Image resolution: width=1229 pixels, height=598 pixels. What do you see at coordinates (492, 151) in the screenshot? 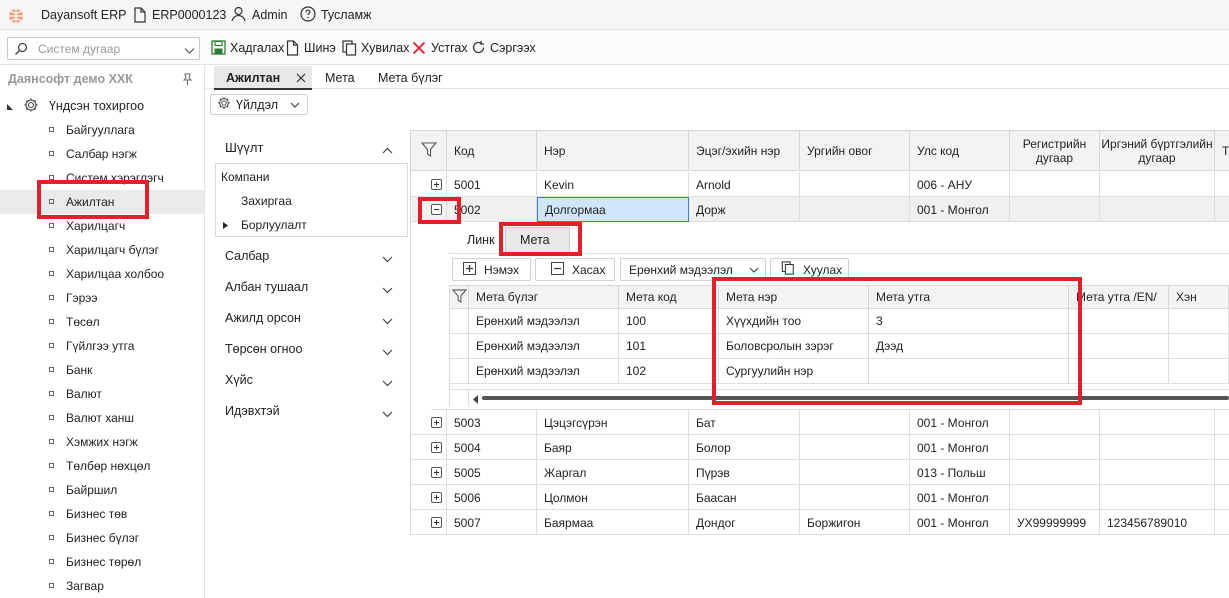
I see `column-header: Код` at bounding box center [492, 151].